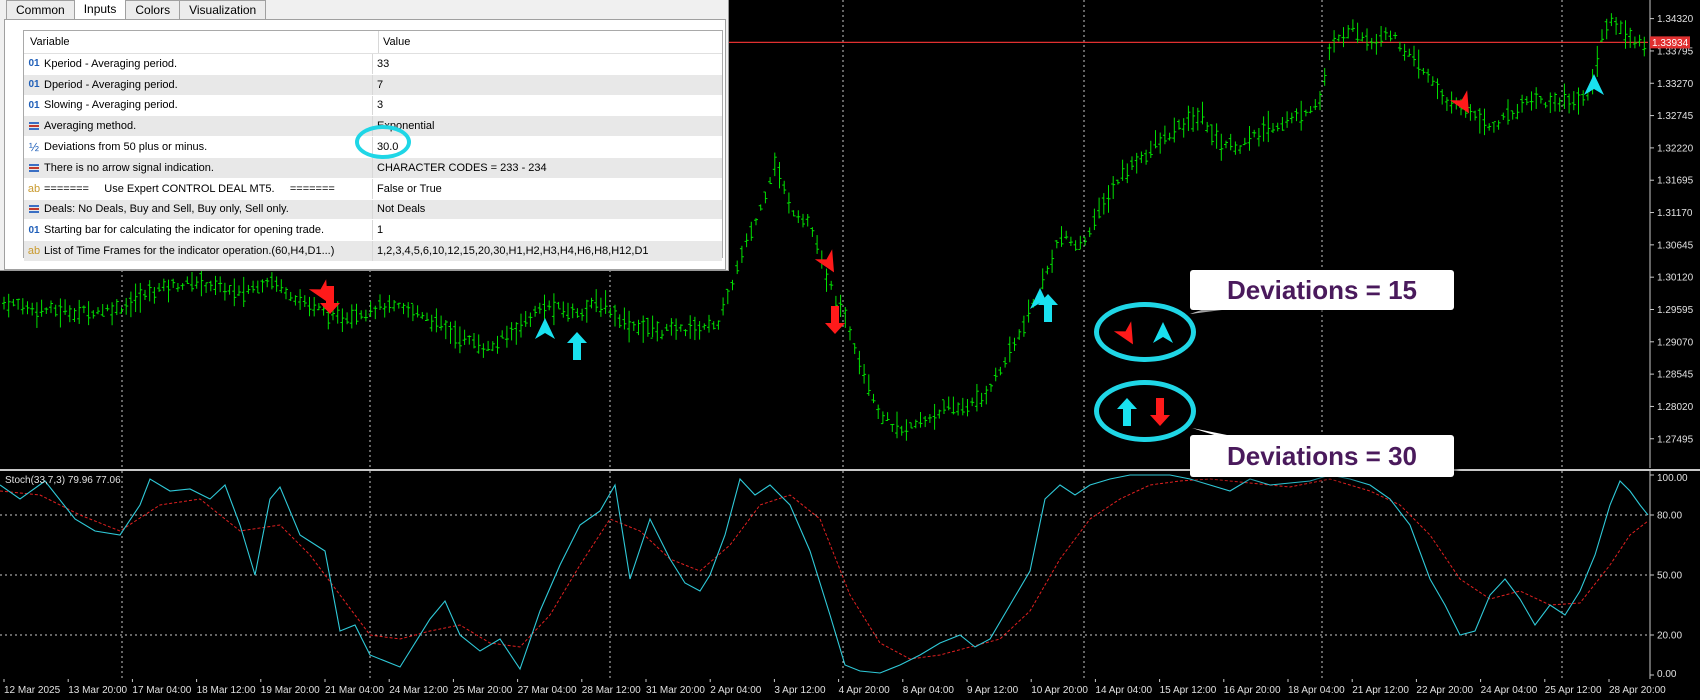  Describe the element at coordinates (1123, 333) in the screenshot. I see `sample-sell-arrow-icon` at that location.